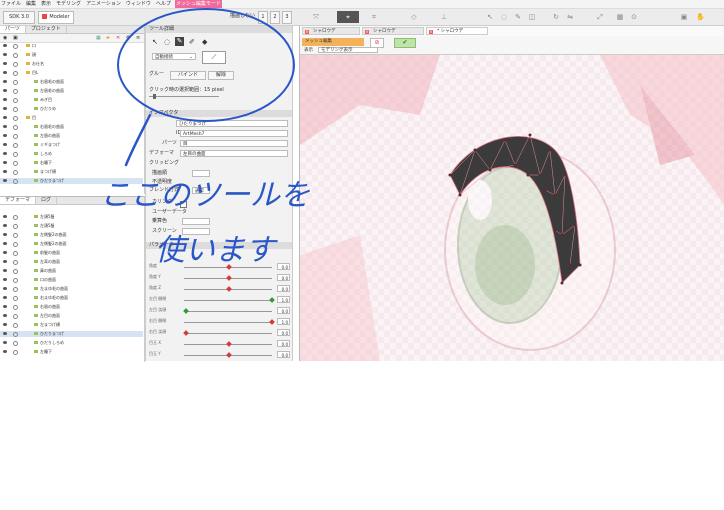 The image size is (724, 510). I want to click on annotation-text-line2: 使います, so click(216, 250).